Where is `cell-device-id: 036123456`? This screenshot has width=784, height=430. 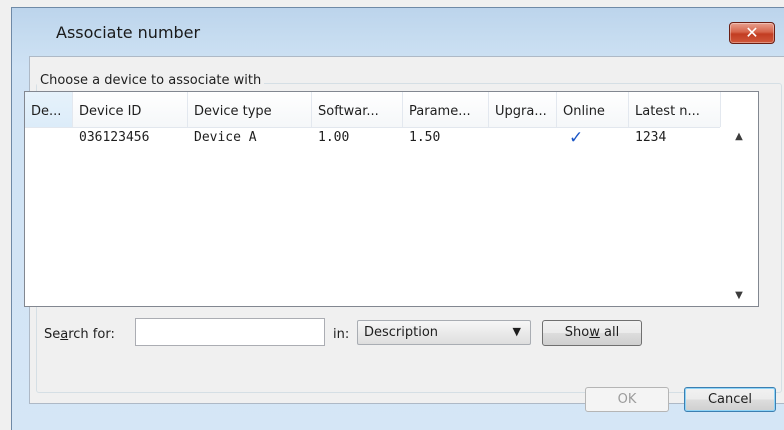
cell-device-id: 036123456 is located at coordinates (114, 137).